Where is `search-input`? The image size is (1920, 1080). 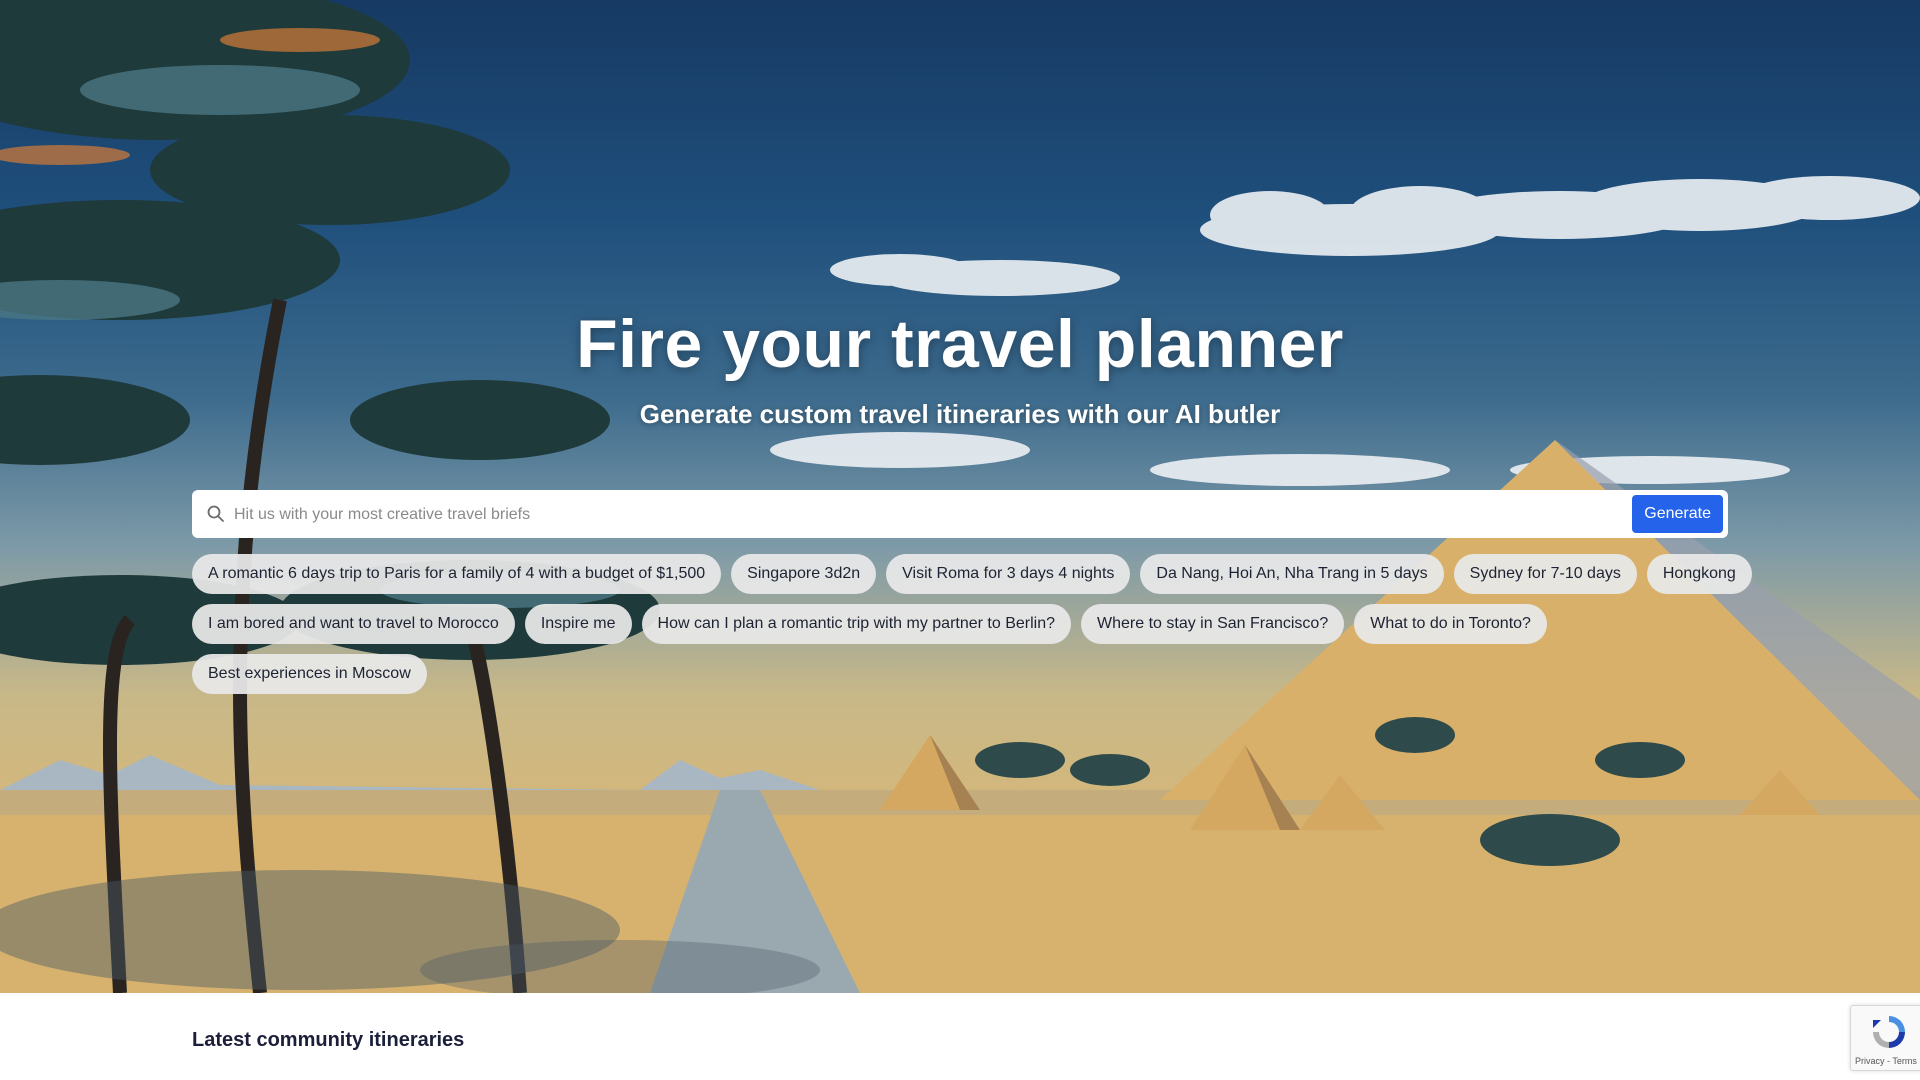 search-input is located at coordinates (824, 515).